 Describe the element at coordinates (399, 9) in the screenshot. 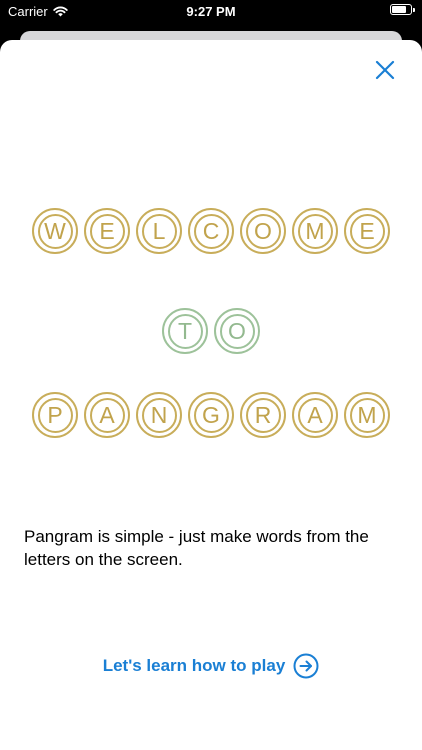

I see `battery-fill` at that location.